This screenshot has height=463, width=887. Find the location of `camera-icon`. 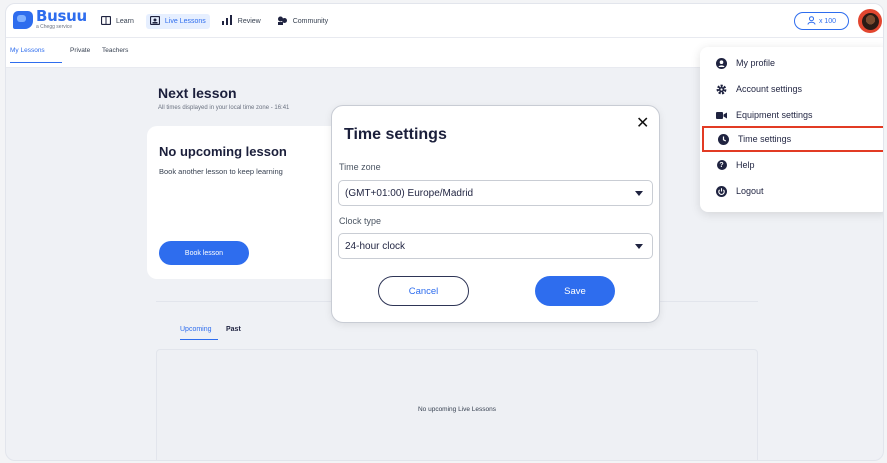

camera-icon is located at coordinates (721, 115).